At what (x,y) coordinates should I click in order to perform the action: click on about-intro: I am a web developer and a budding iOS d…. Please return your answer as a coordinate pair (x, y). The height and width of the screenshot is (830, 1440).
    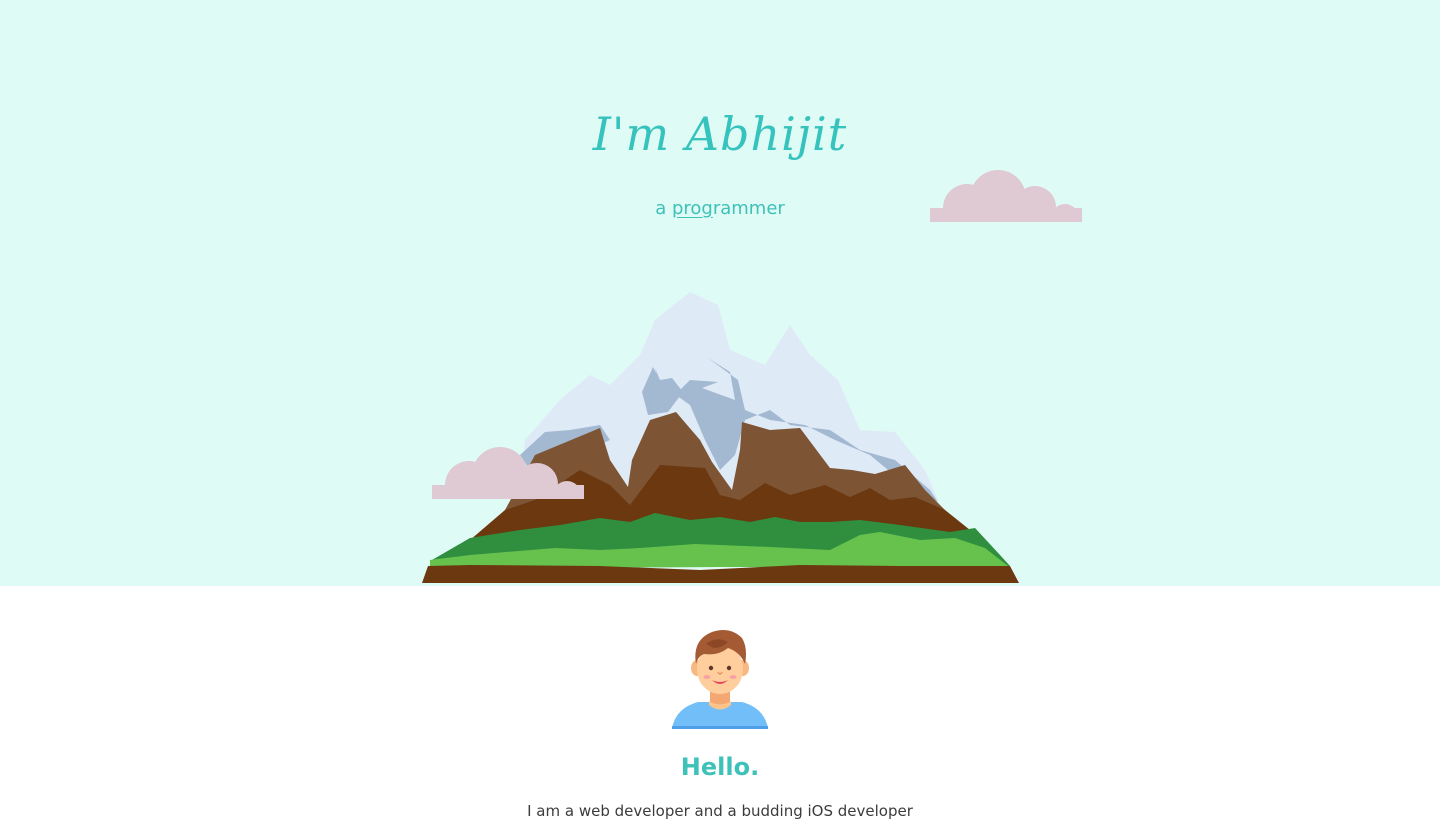
    Looking at the image, I should click on (720, 811).